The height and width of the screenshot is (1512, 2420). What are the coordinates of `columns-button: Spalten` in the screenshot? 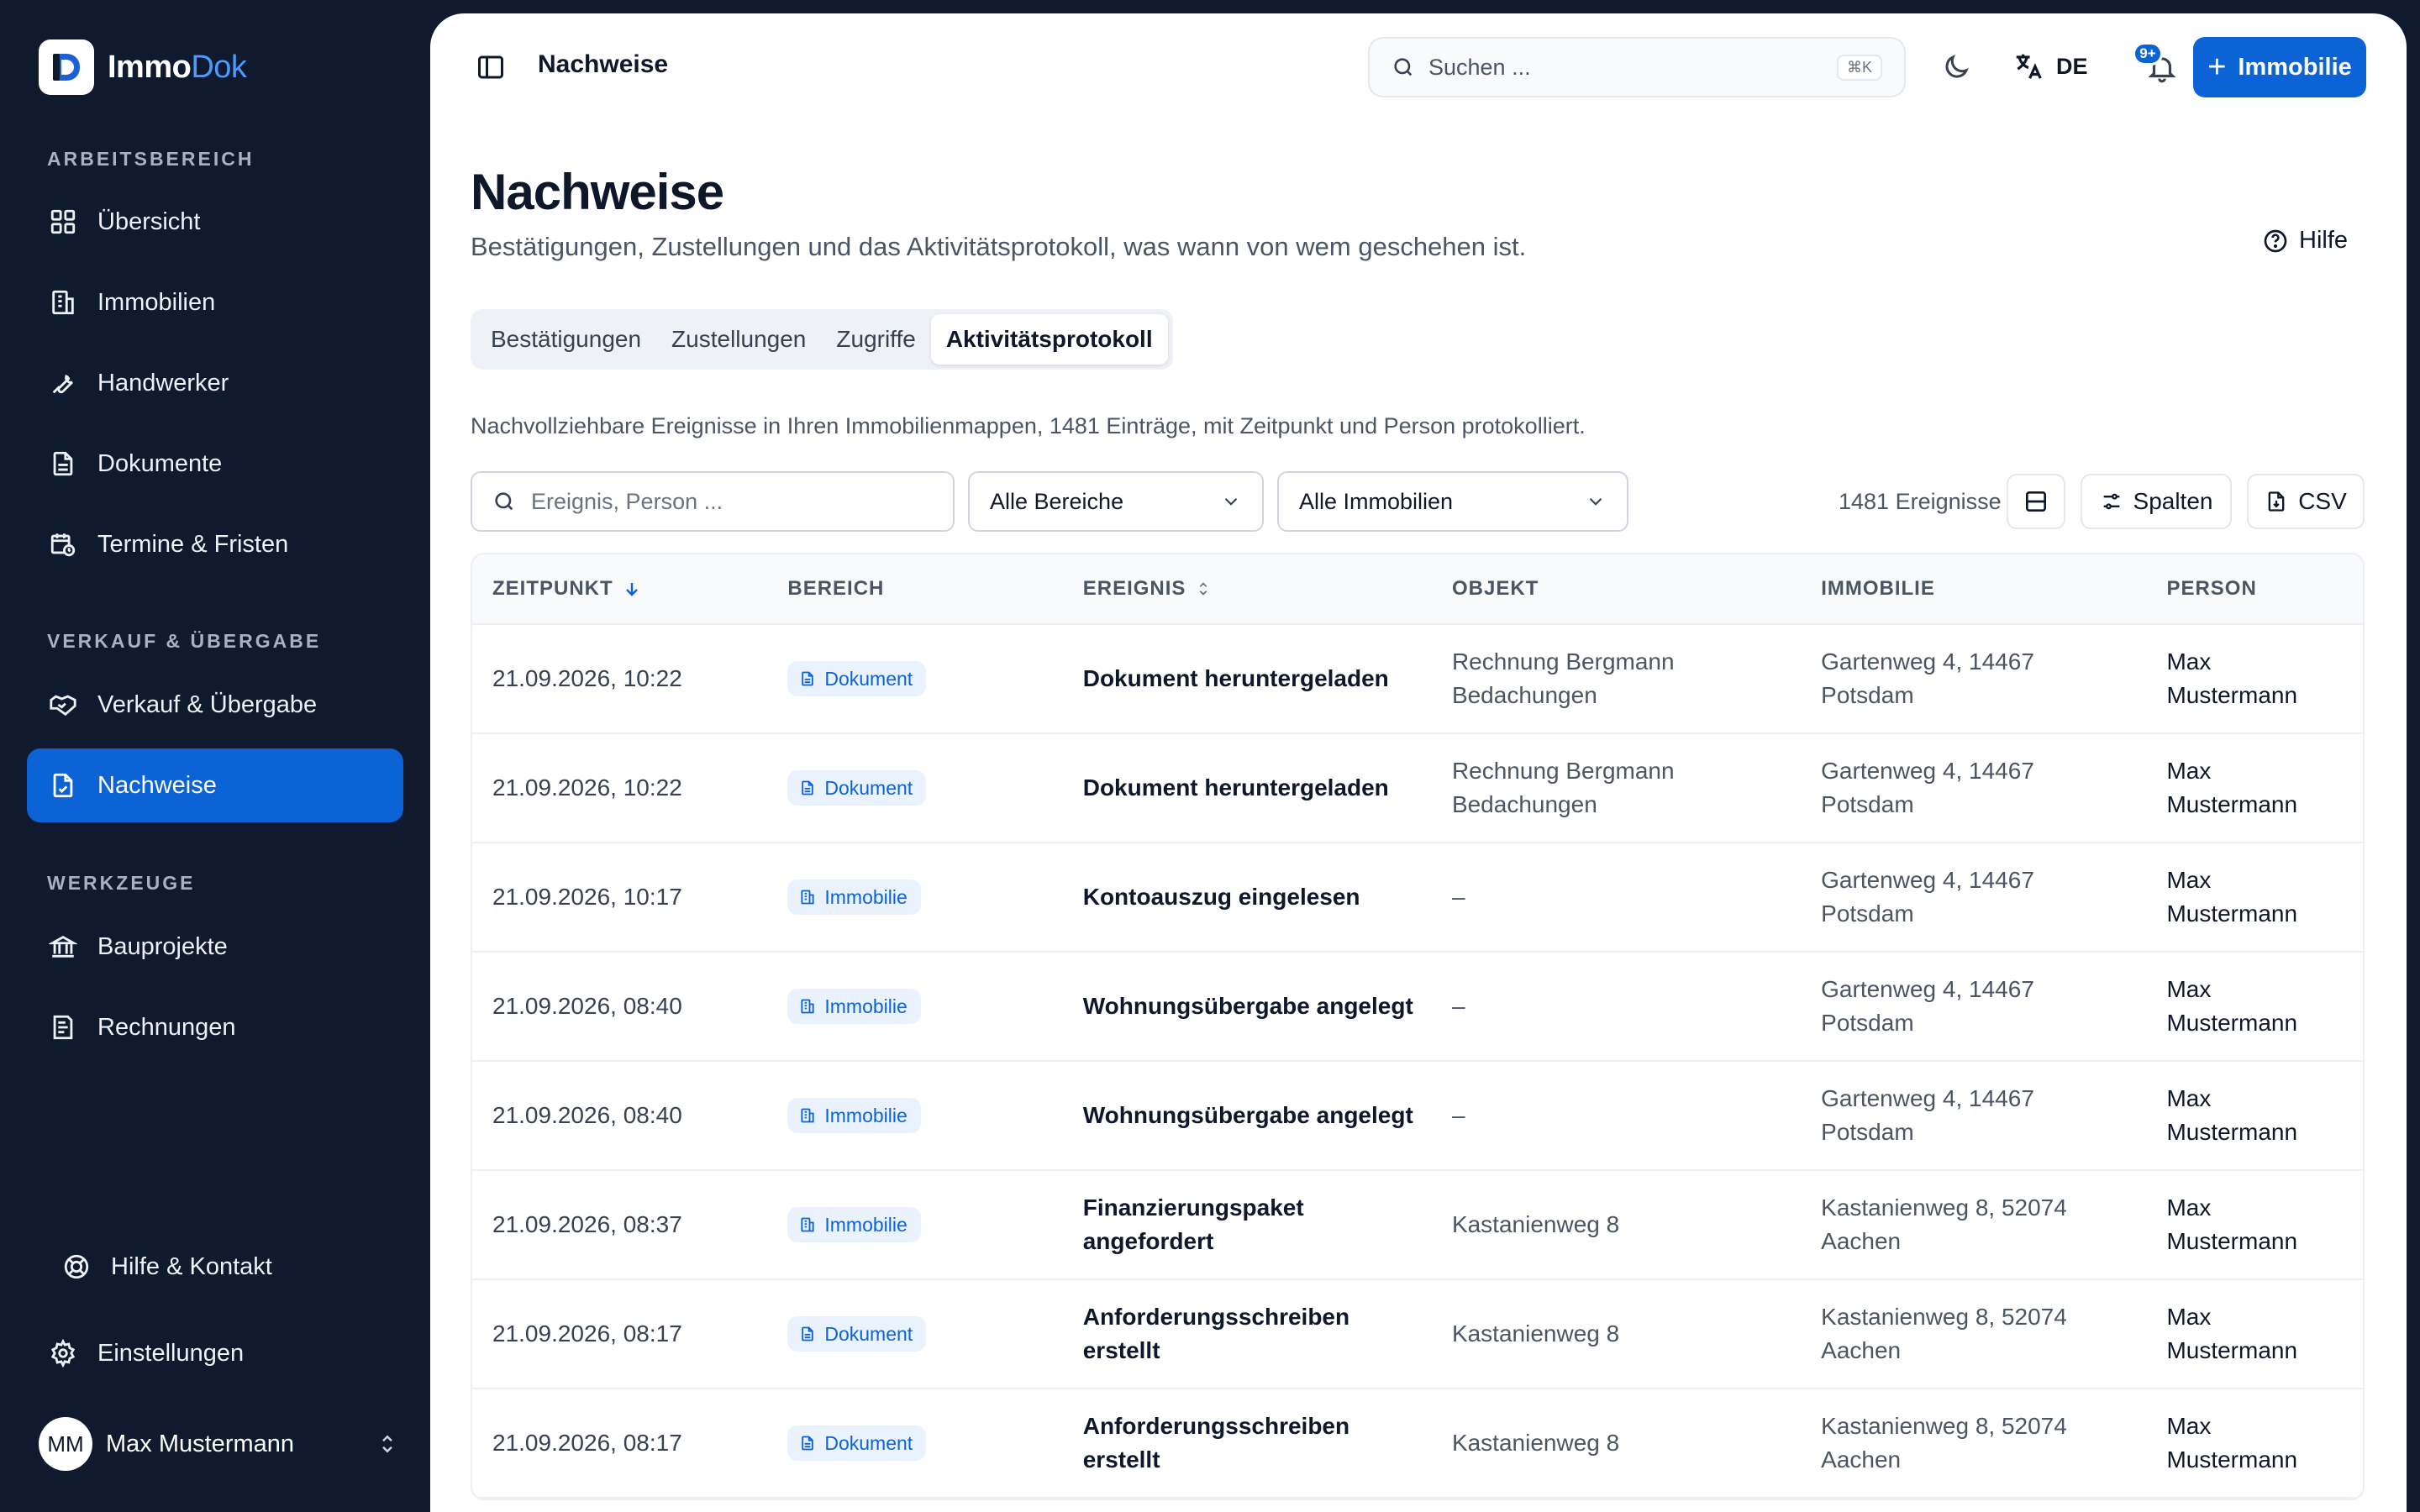 It's located at (2156, 501).